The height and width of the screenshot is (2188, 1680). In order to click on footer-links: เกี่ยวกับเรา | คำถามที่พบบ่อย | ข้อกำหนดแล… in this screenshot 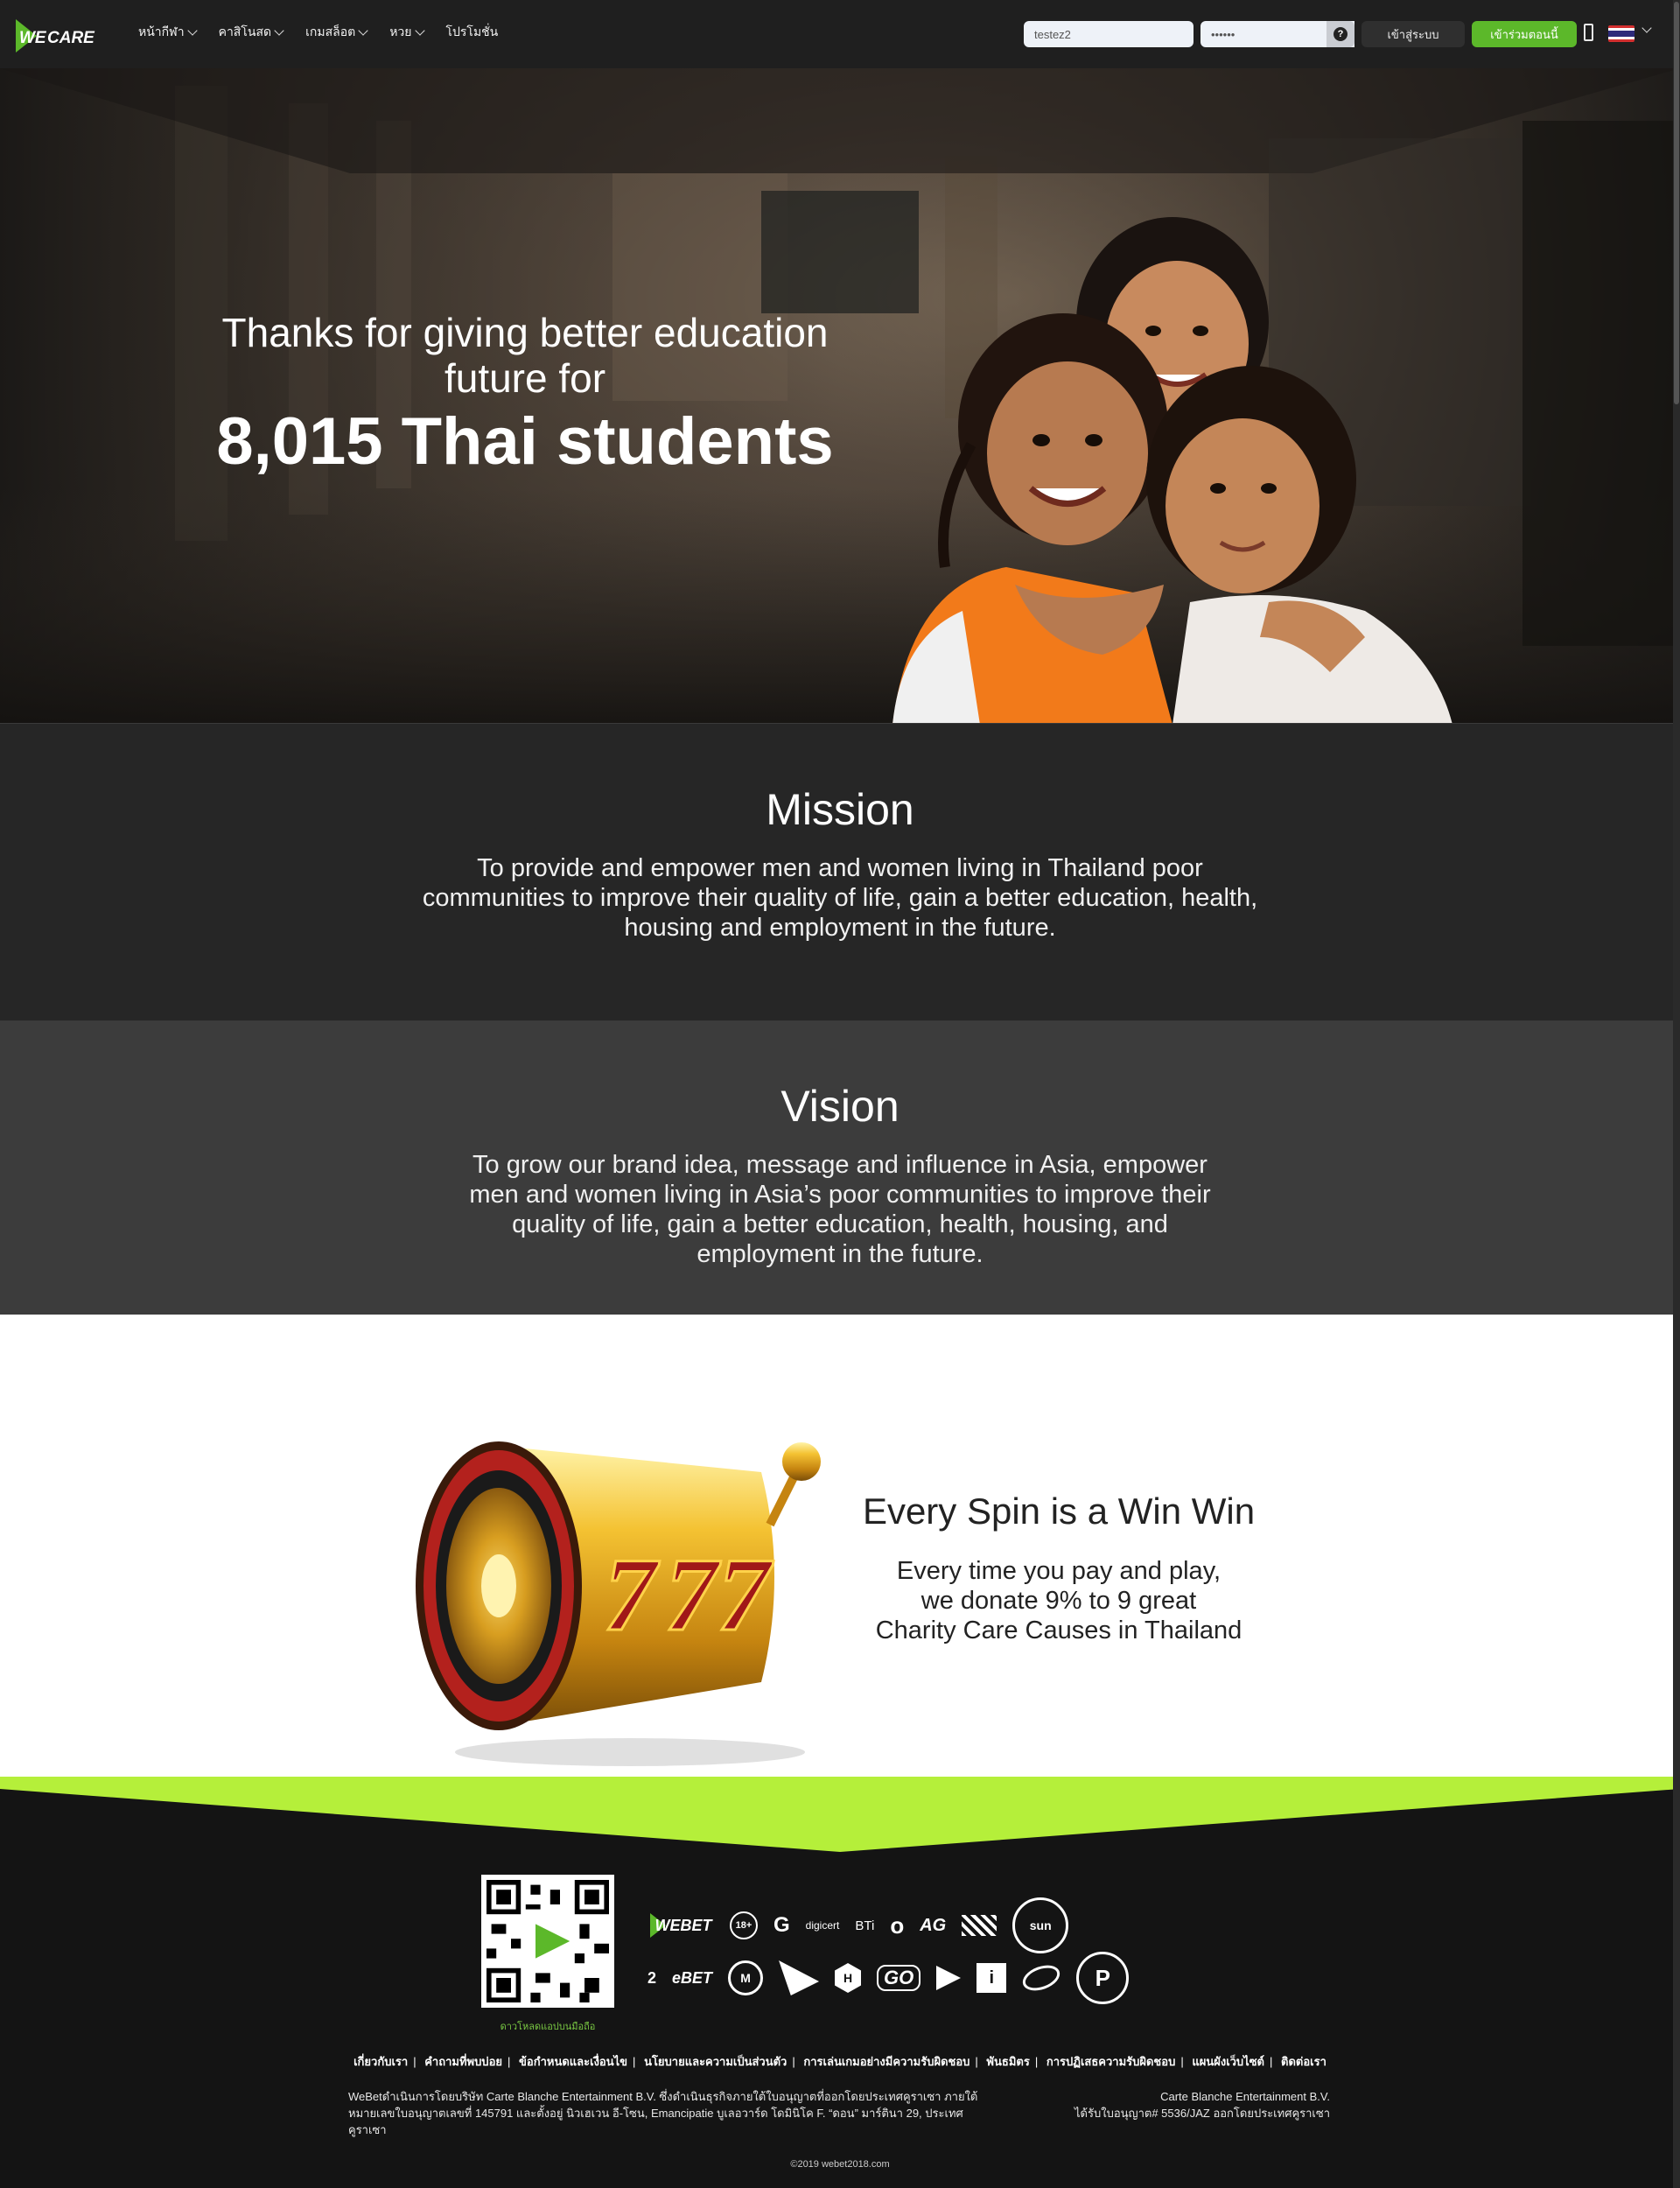, I will do `click(840, 2061)`.